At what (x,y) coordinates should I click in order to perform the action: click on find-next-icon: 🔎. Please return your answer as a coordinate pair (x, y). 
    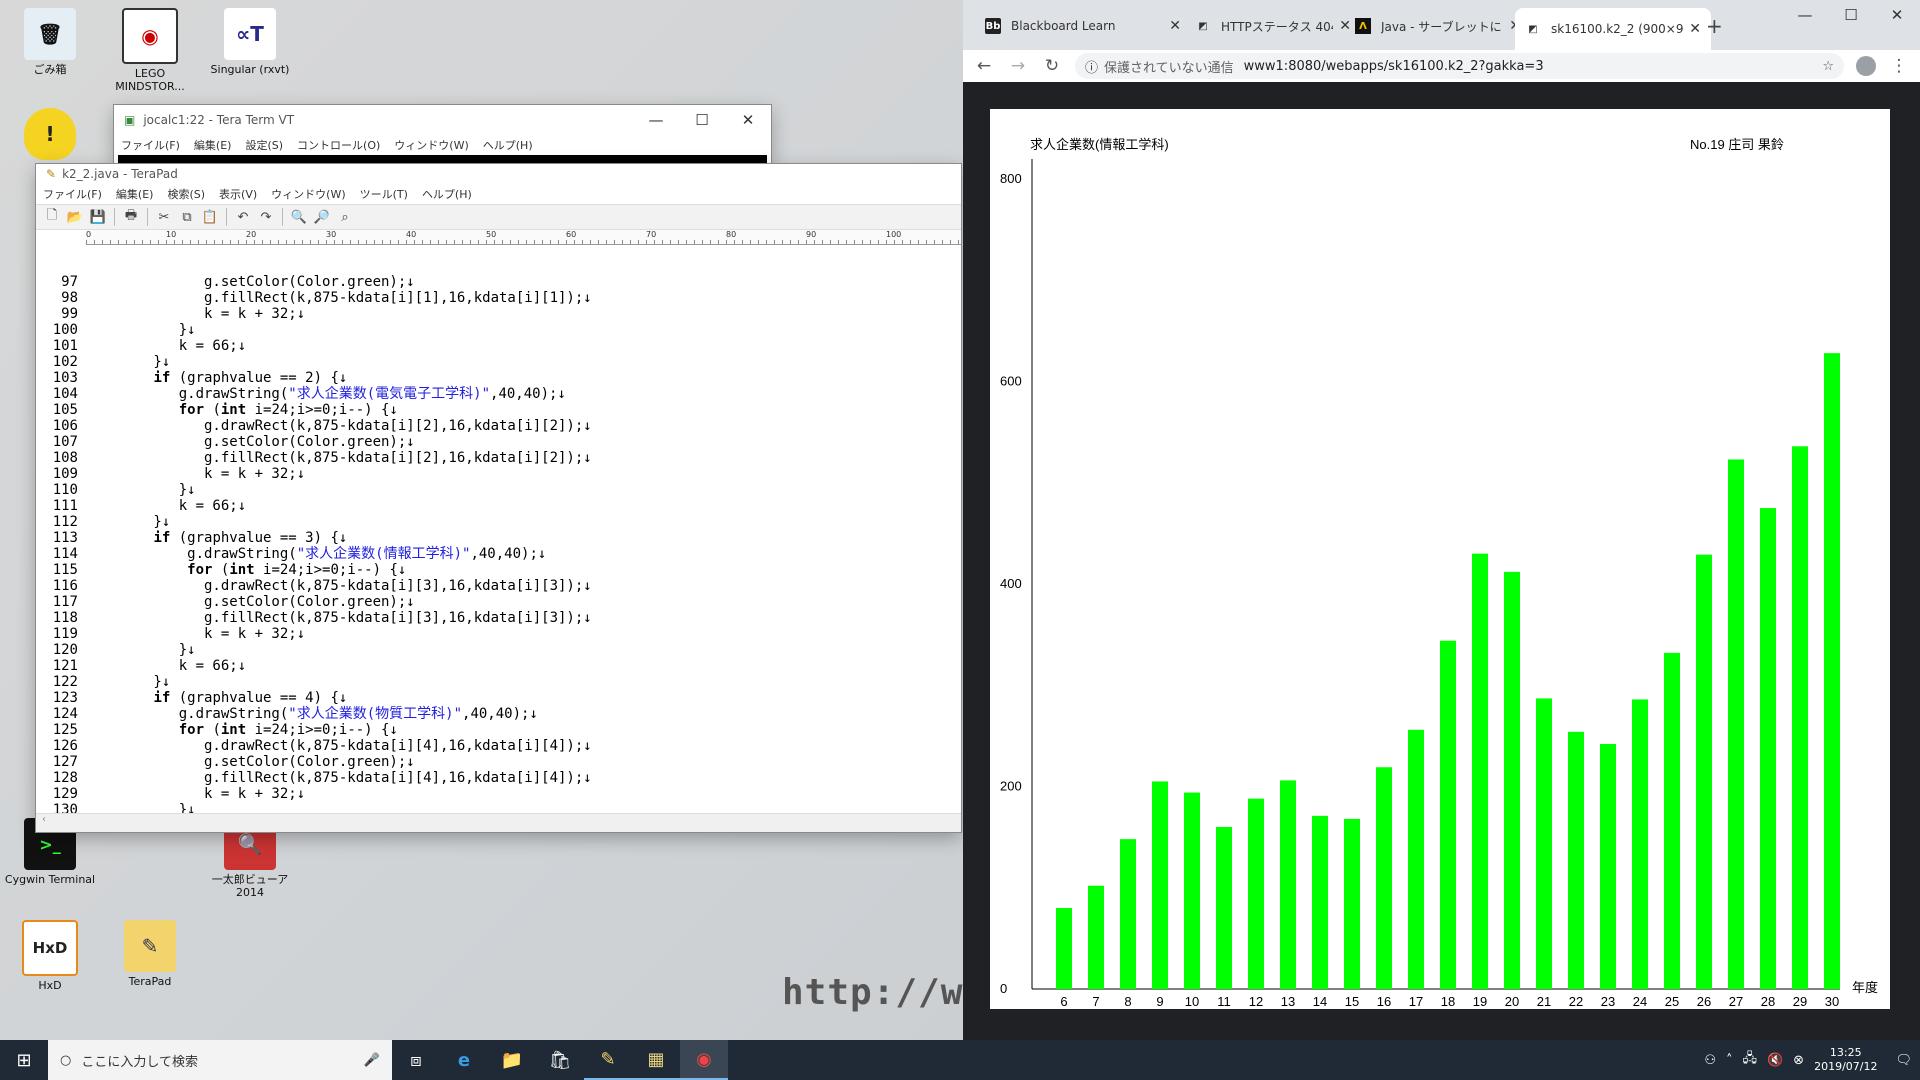
    Looking at the image, I should click on (322, 217).